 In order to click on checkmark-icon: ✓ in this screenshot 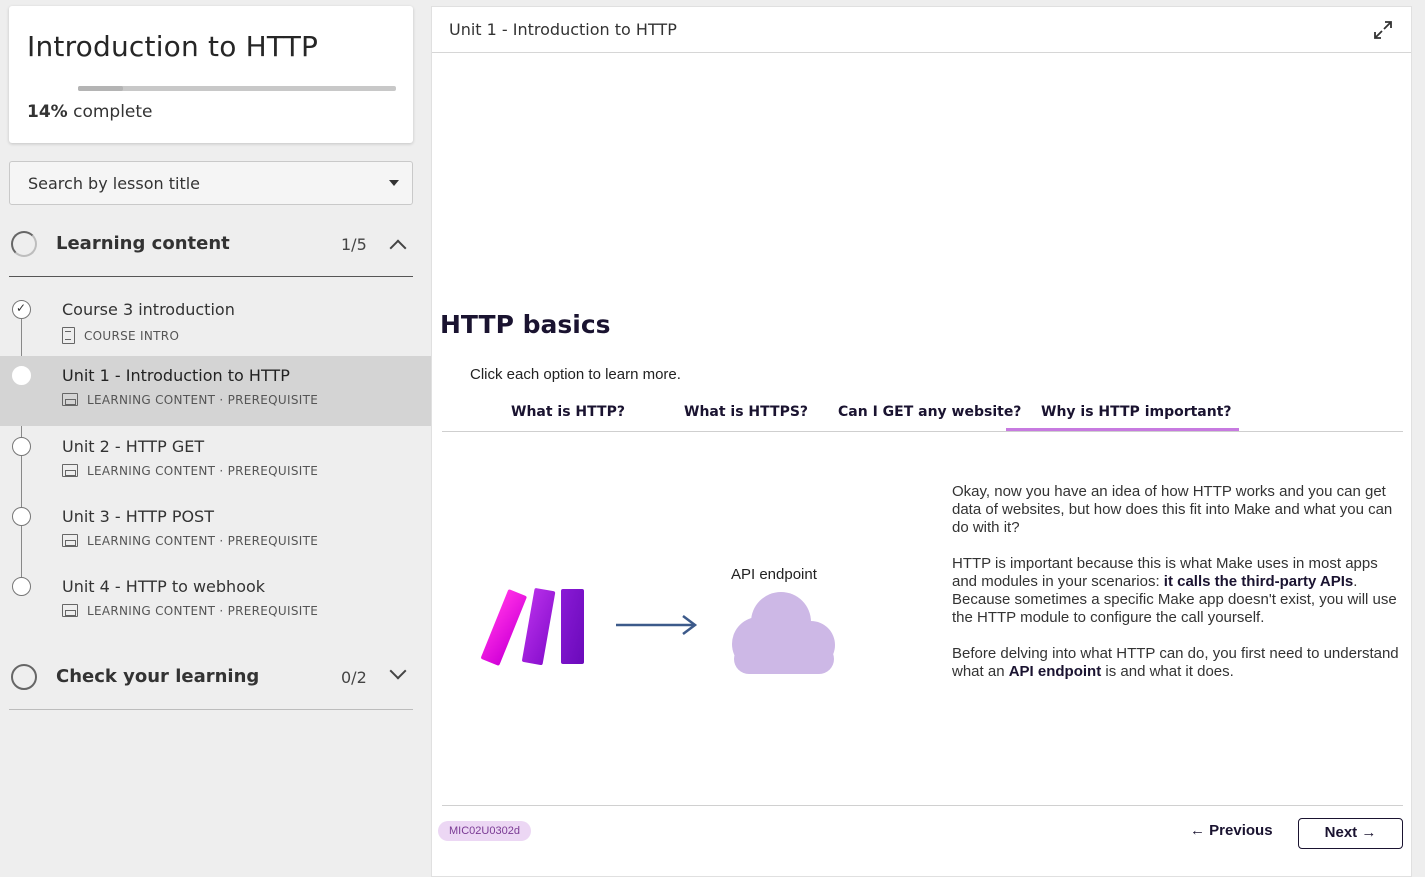, I will do `click(21, 308)`.